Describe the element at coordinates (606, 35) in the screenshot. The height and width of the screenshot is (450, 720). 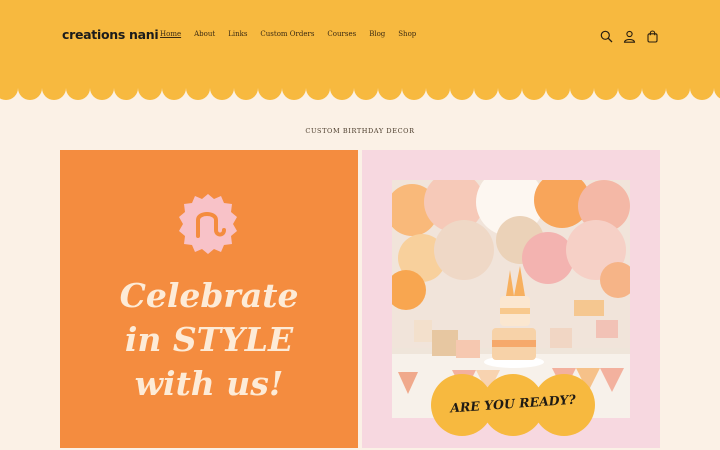
I see `search-icon` at that location.